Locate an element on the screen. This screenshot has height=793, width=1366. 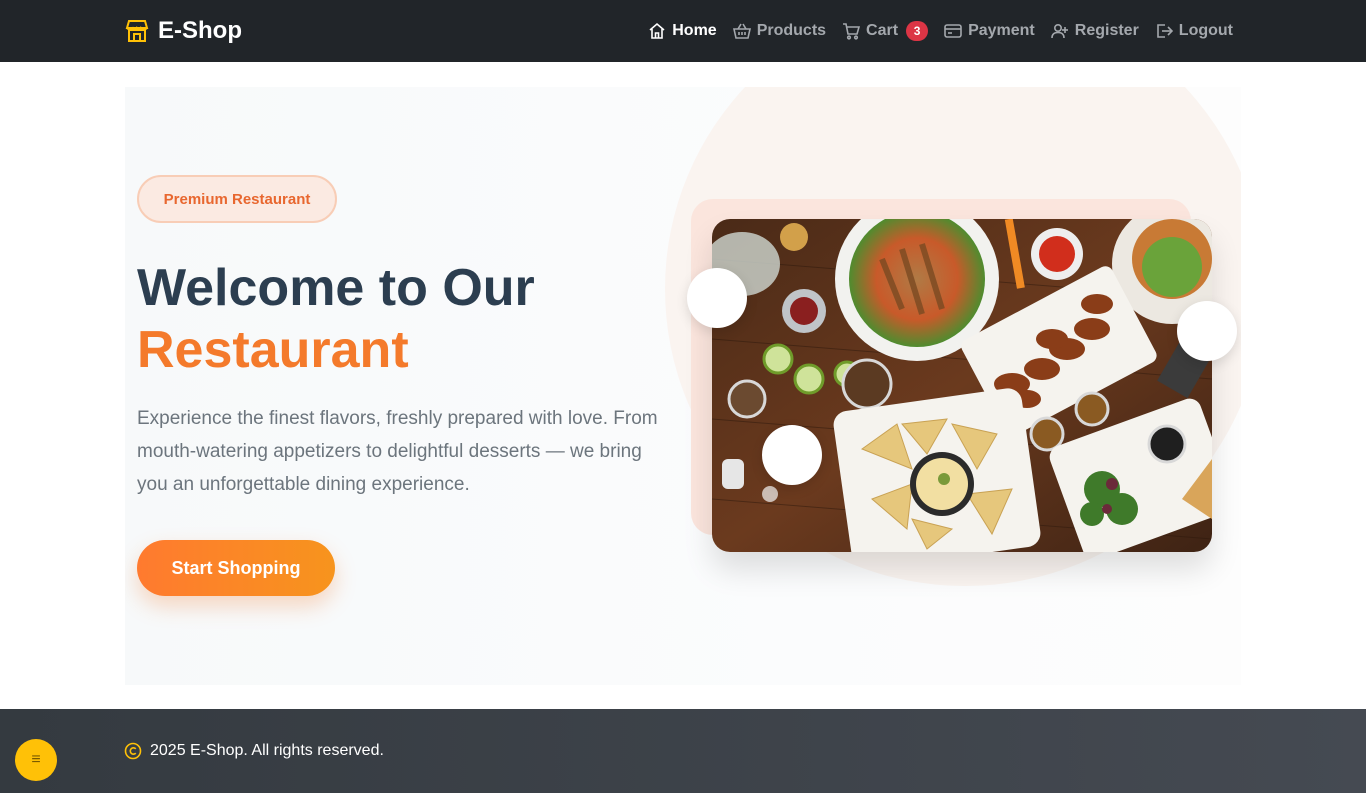
nav-products: Products is located at coordinates (779, 31).